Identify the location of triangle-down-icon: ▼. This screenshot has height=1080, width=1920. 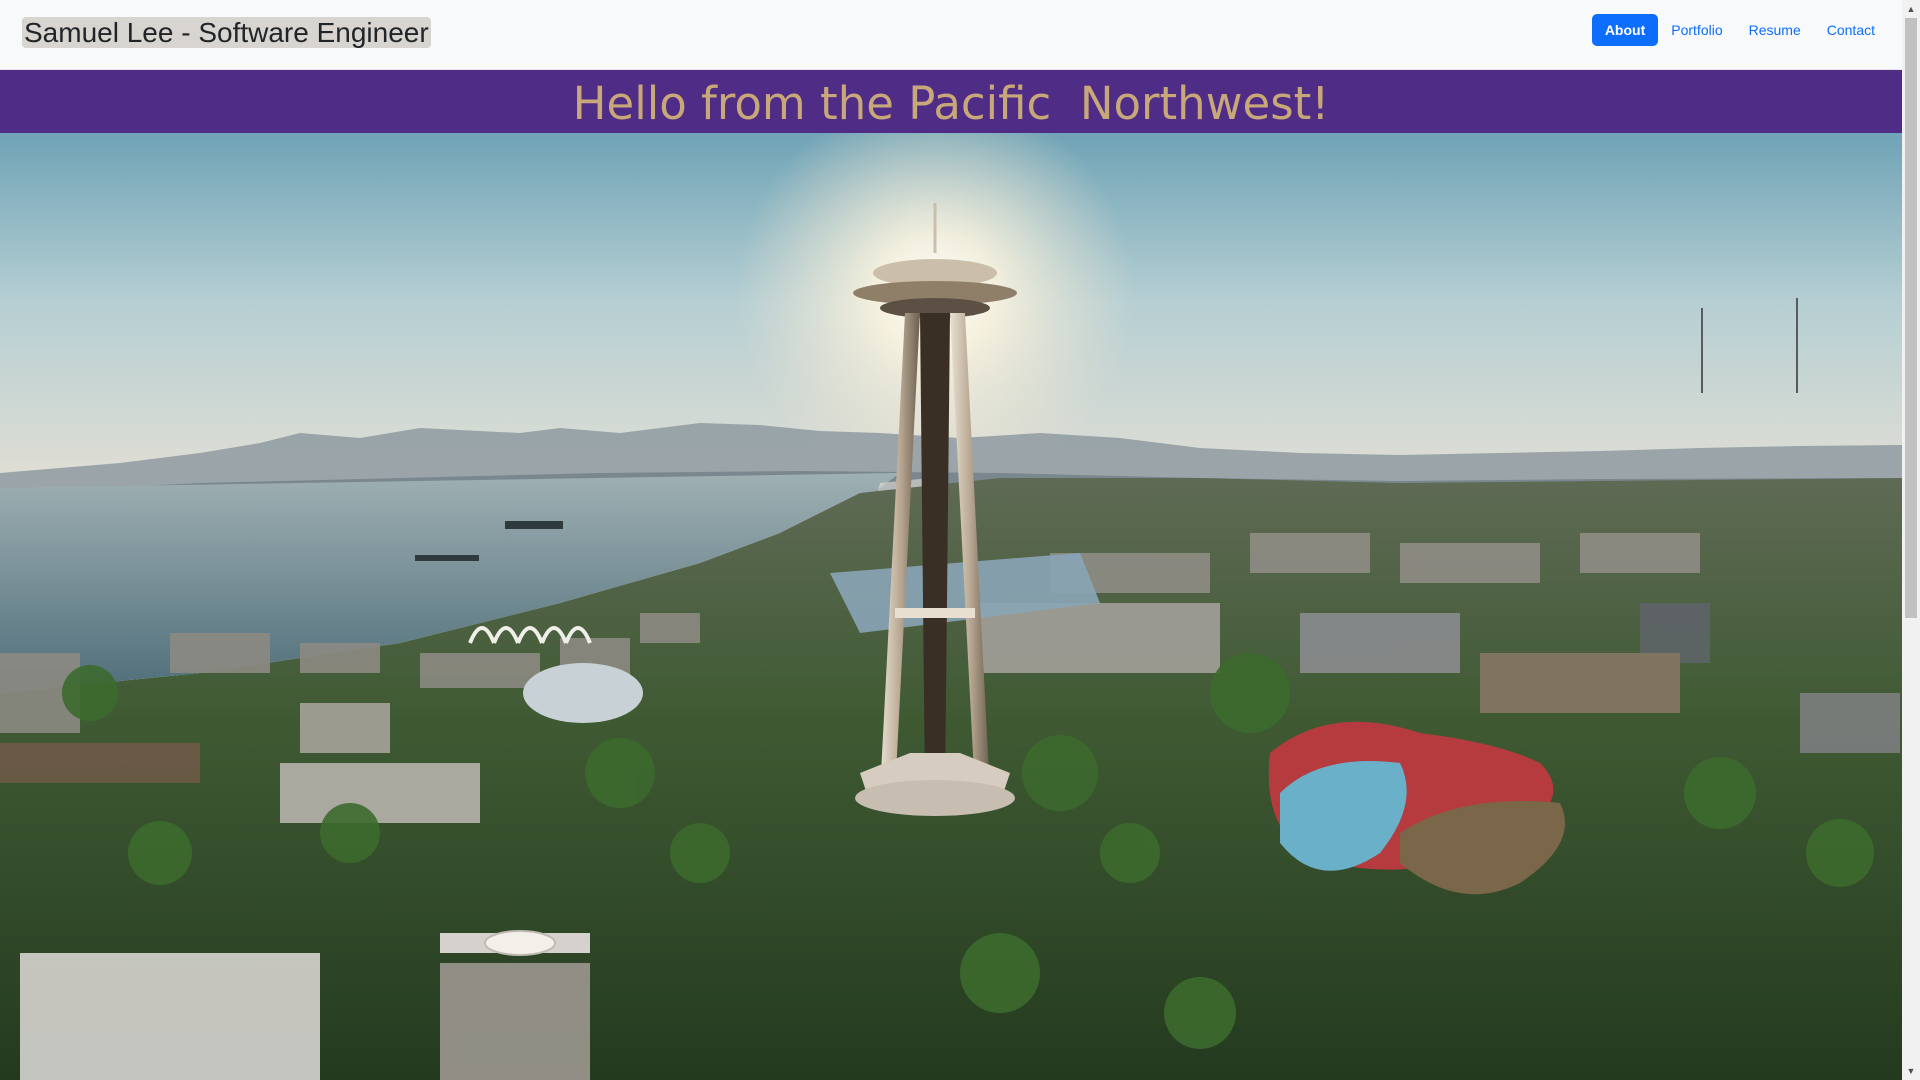
(1911, 1071).